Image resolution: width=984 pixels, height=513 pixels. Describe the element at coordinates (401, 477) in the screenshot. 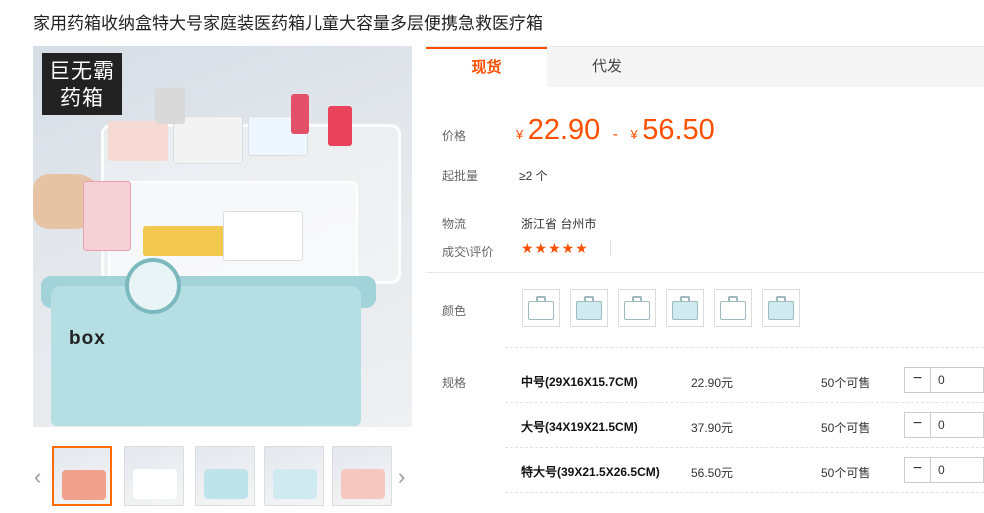

I see `thumbnail-next-icon: ›` at that location.